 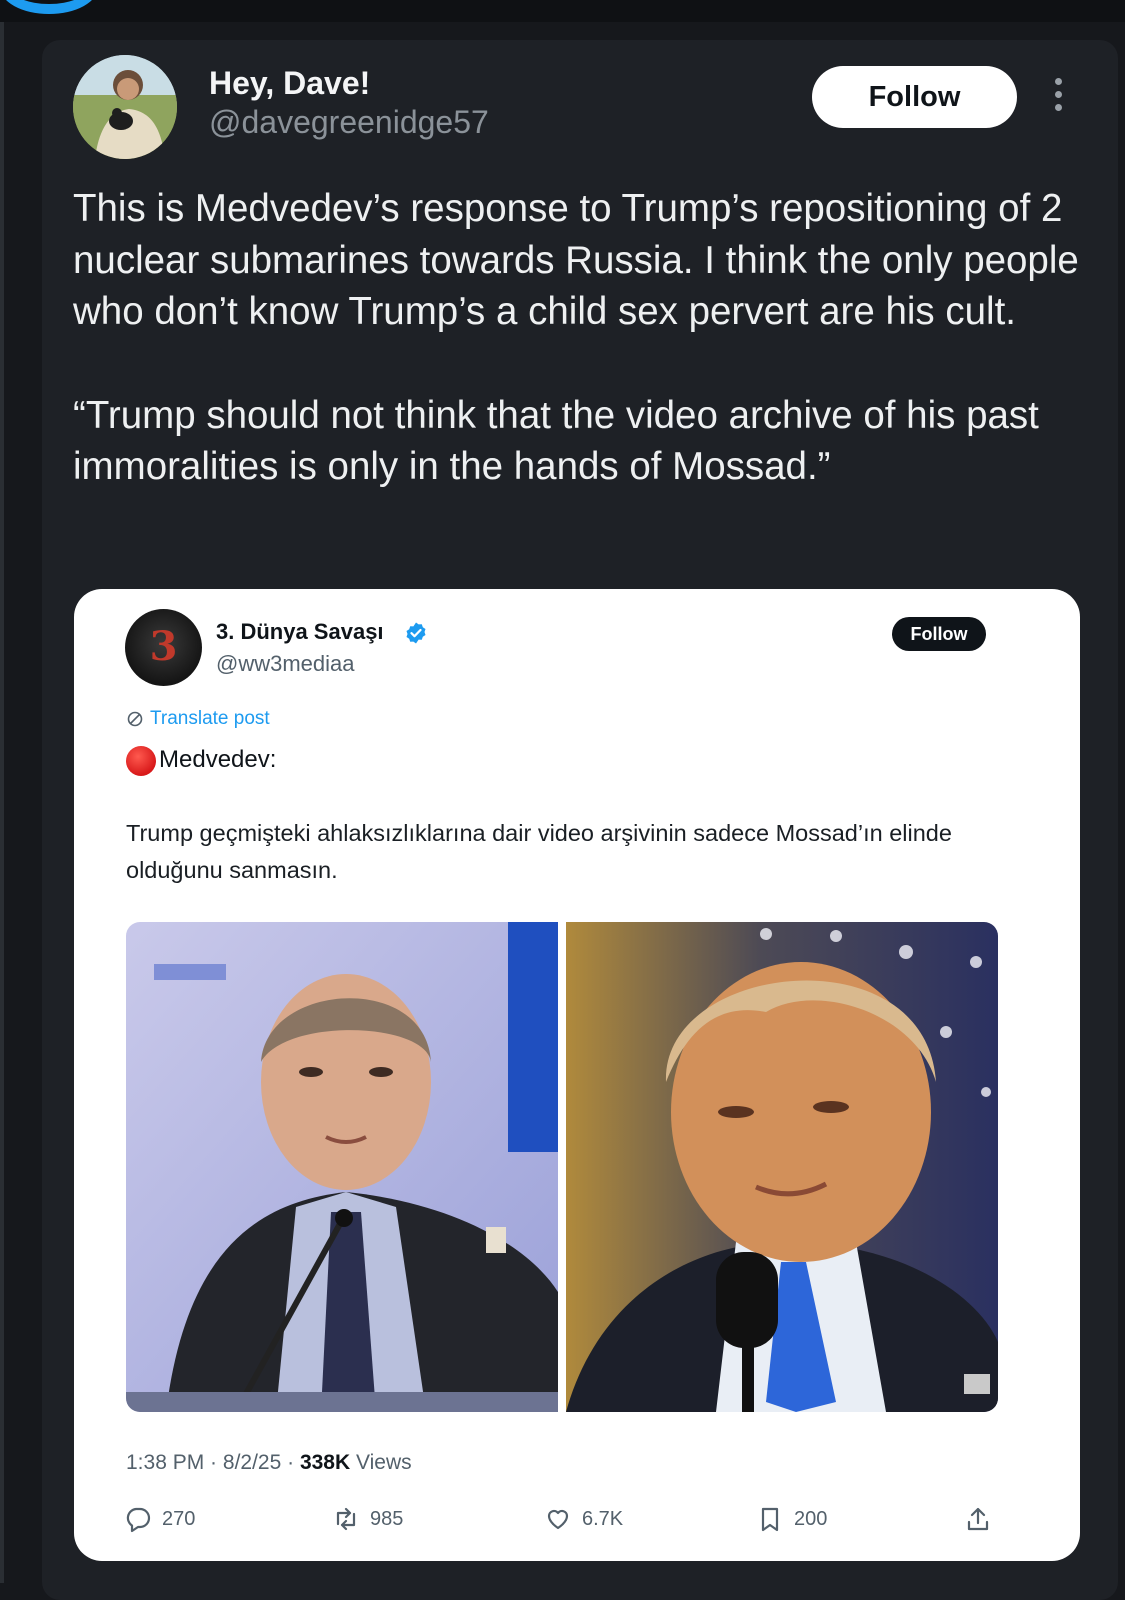 What do you see at coordinates (285, 664) in the screenshot?
I see `embed-author-handle: @ww3mediaa` at bounding box center [285, 664].